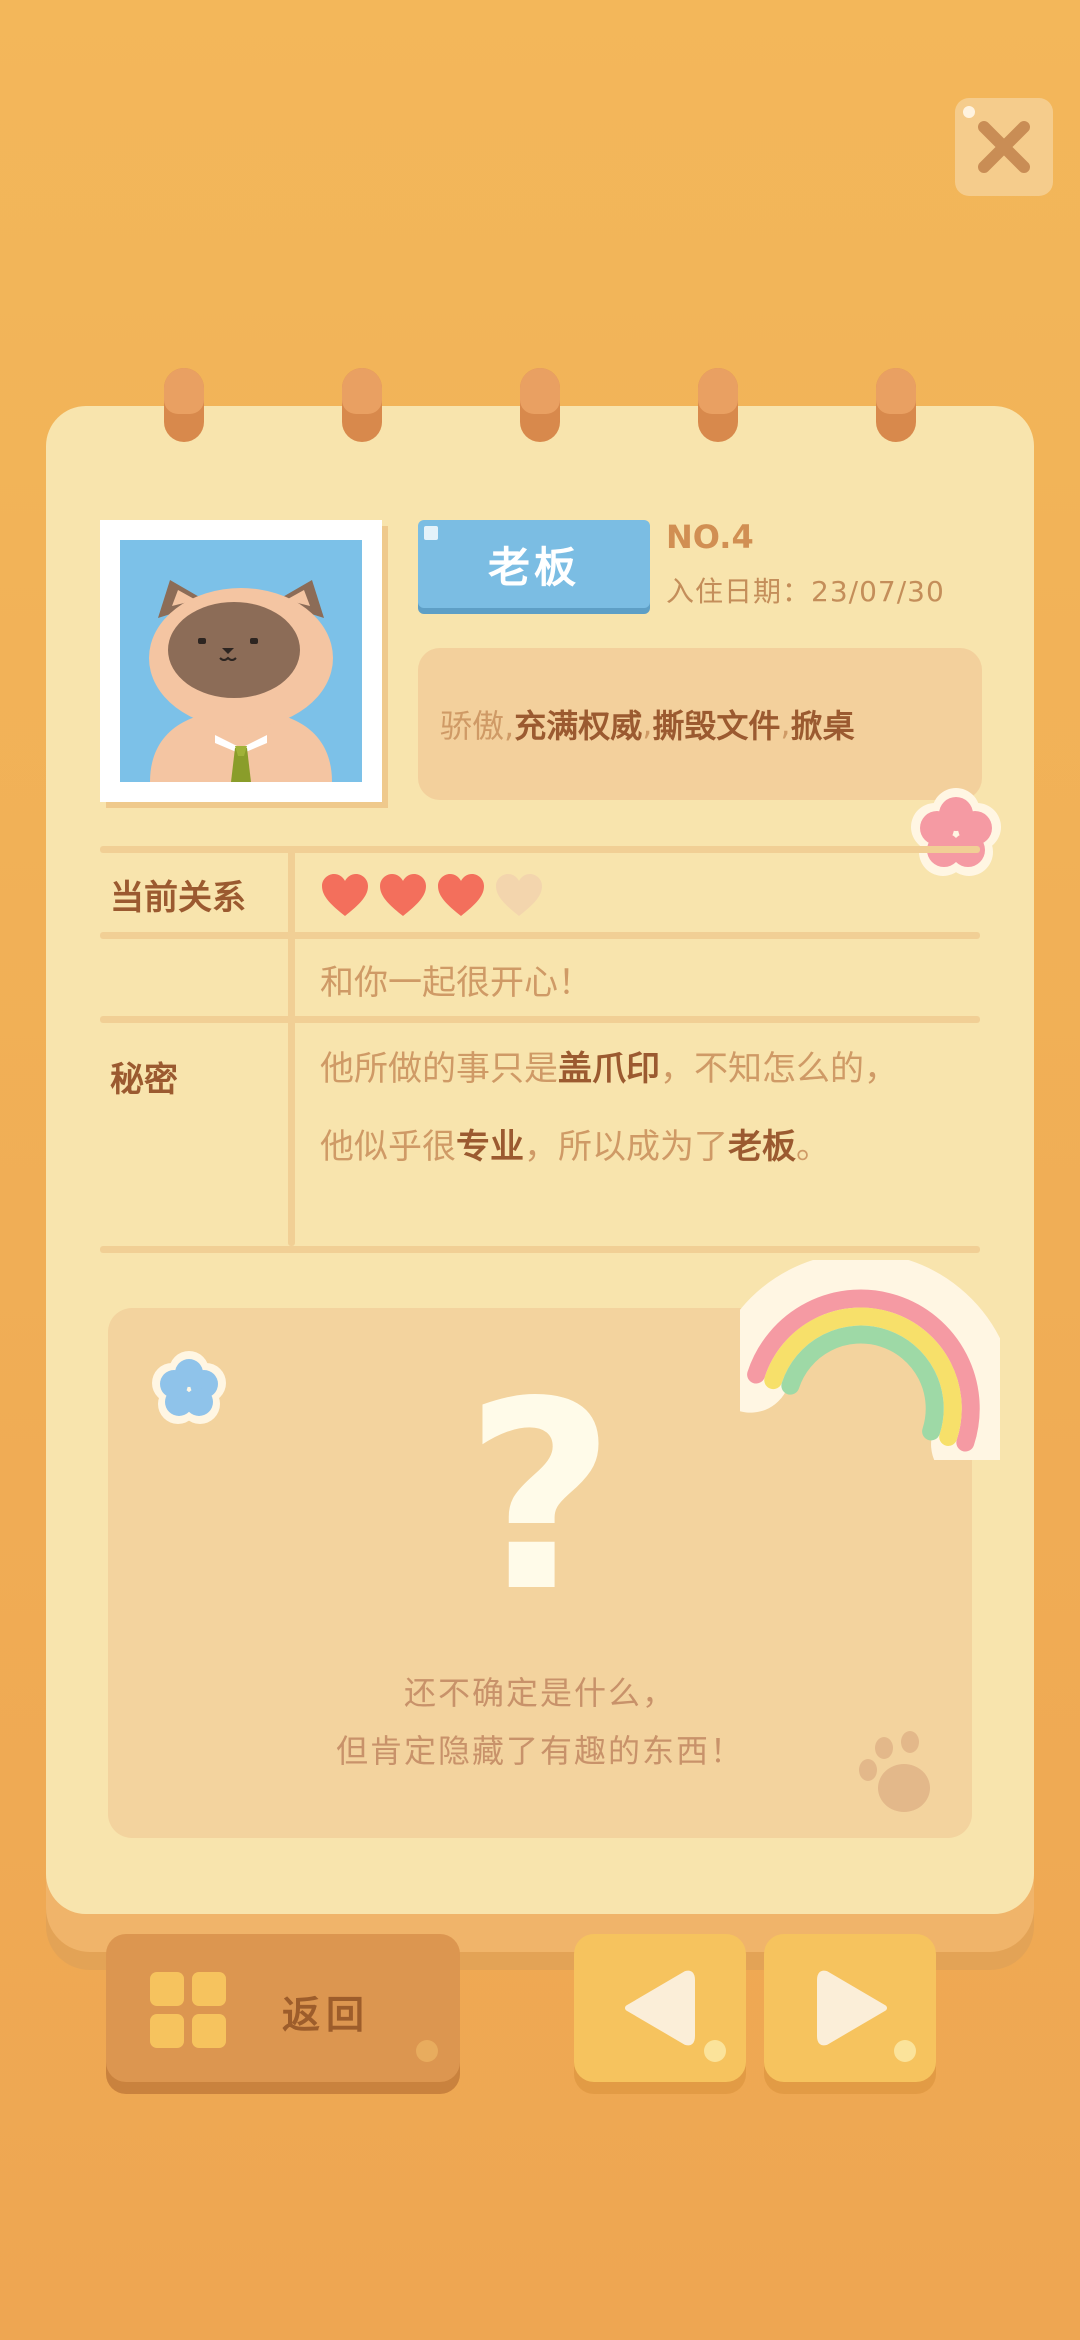  I want to click on character-portrait, so click(241, 661).